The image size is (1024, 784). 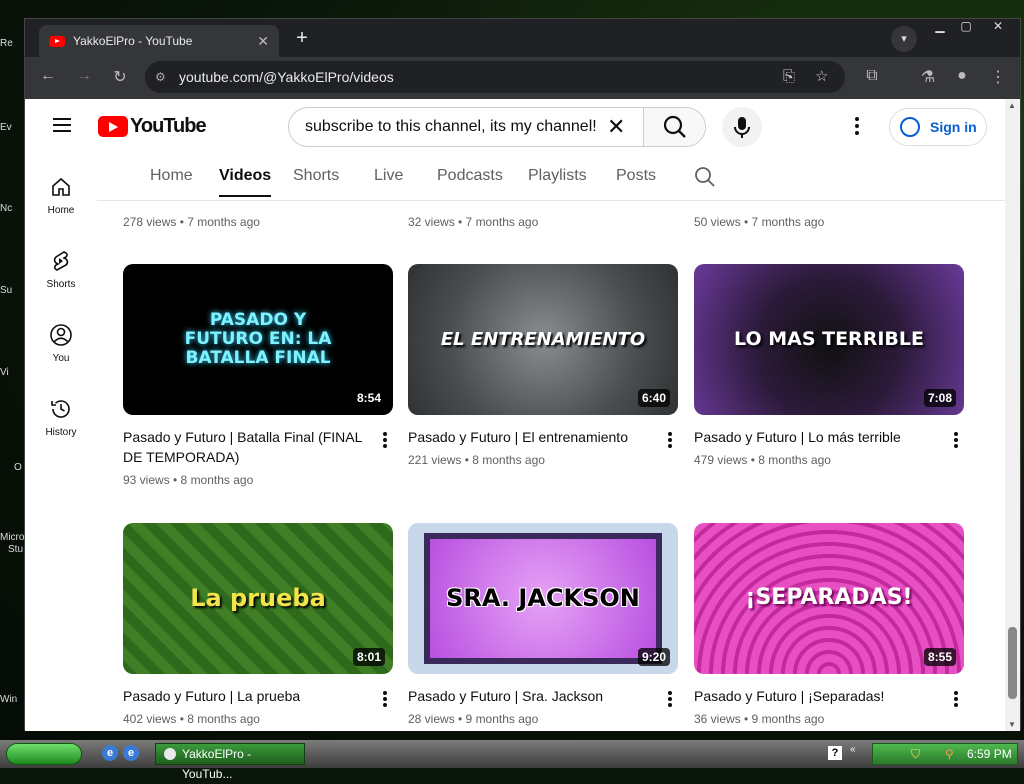 I want to click on sidebar-item-home: Home, so click(x=61, y=195).